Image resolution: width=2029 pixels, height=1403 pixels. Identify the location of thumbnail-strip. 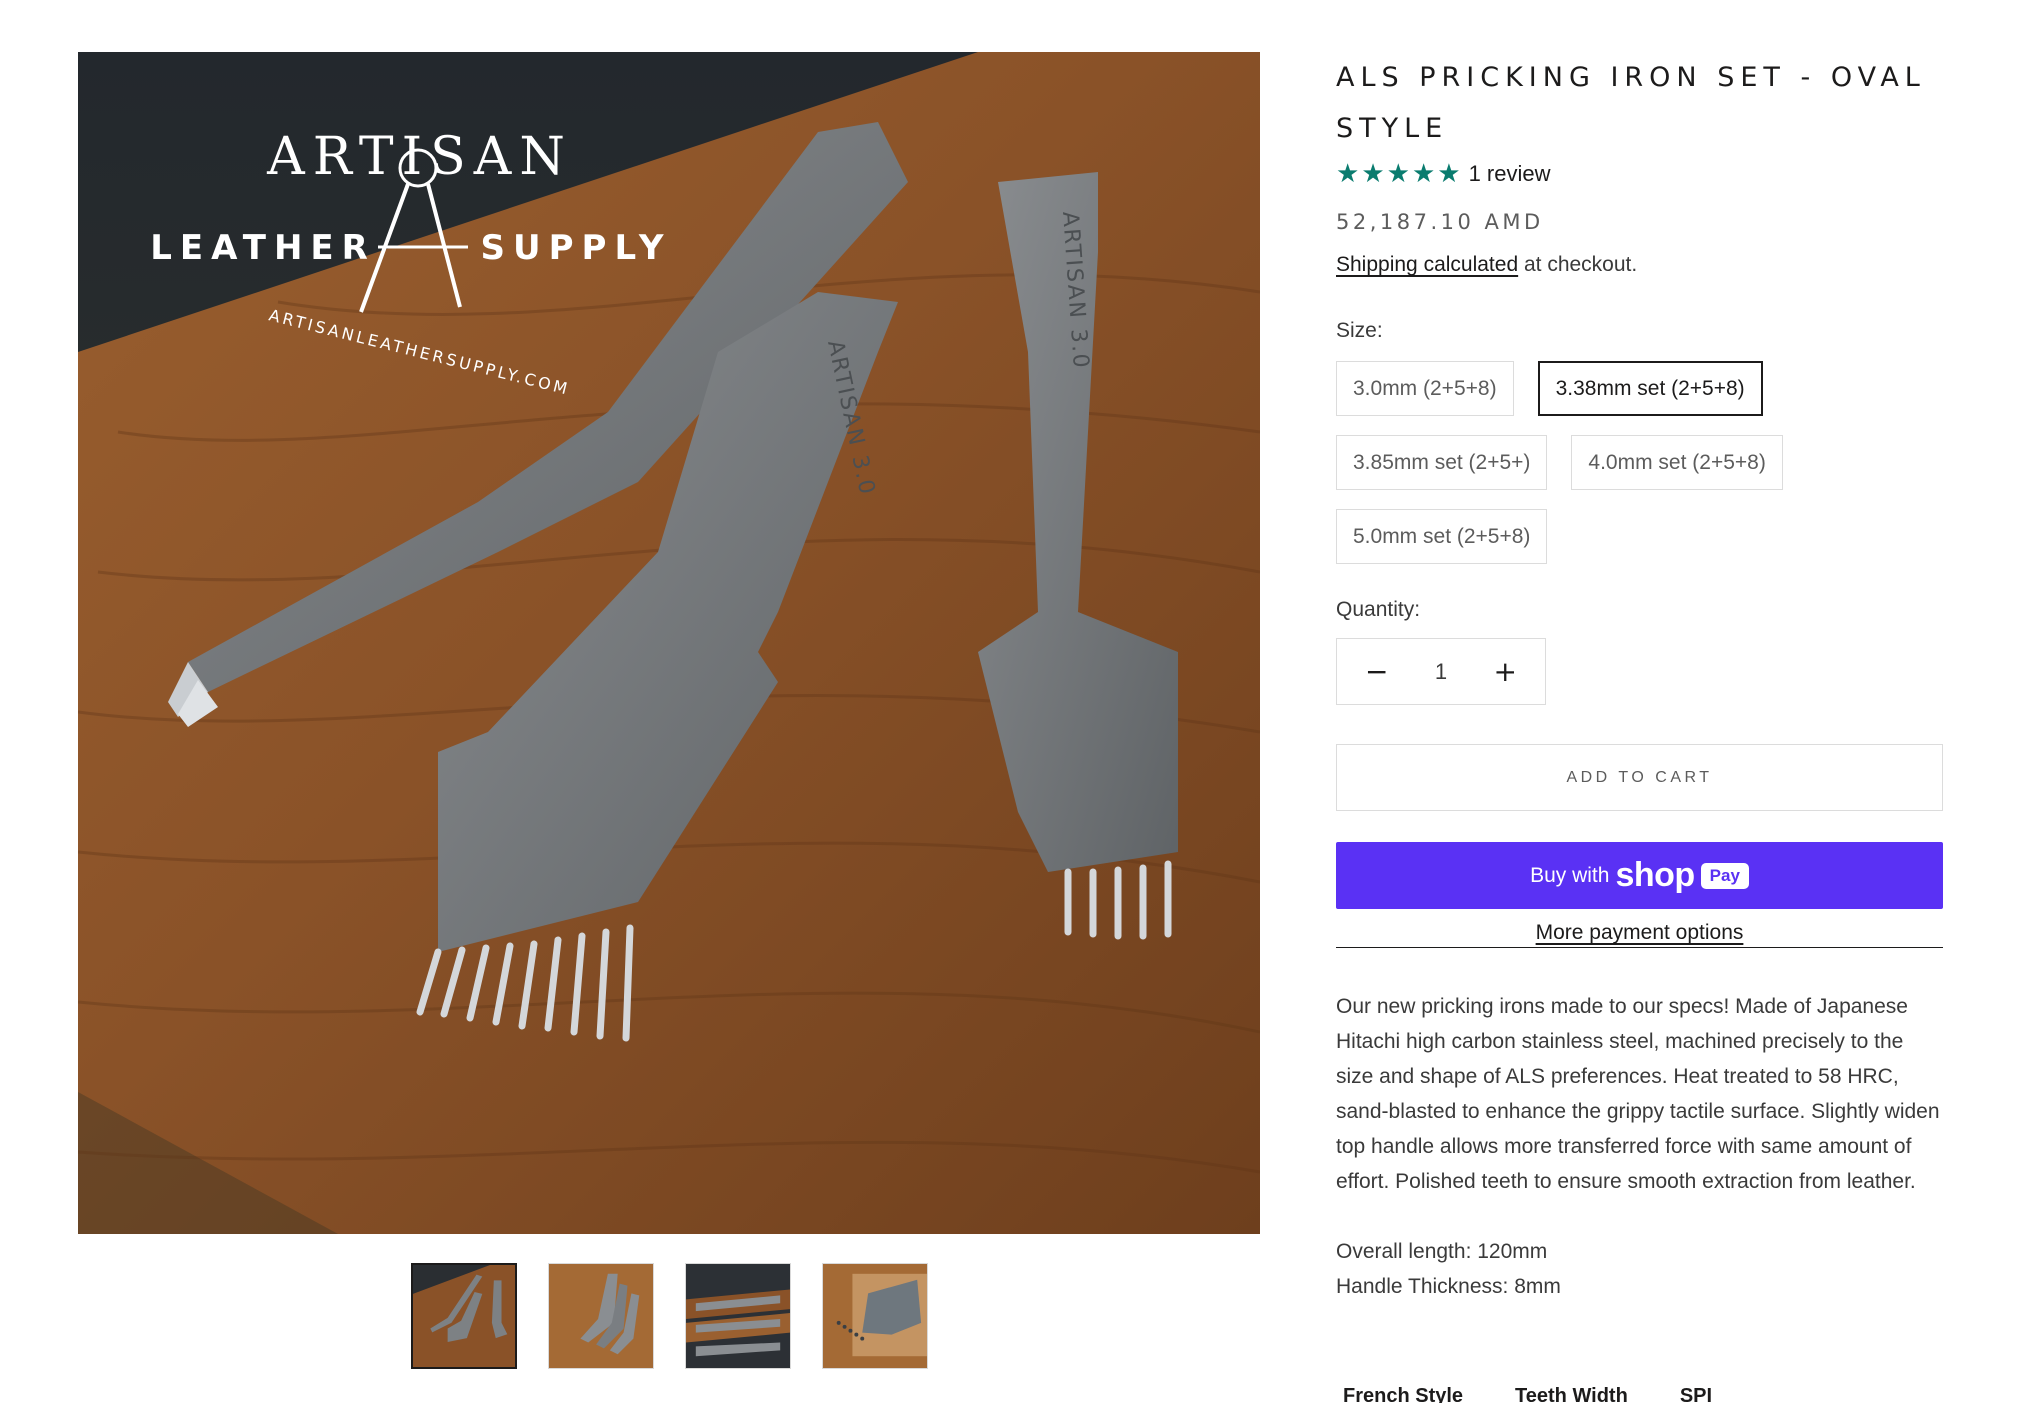
(669, 1316).